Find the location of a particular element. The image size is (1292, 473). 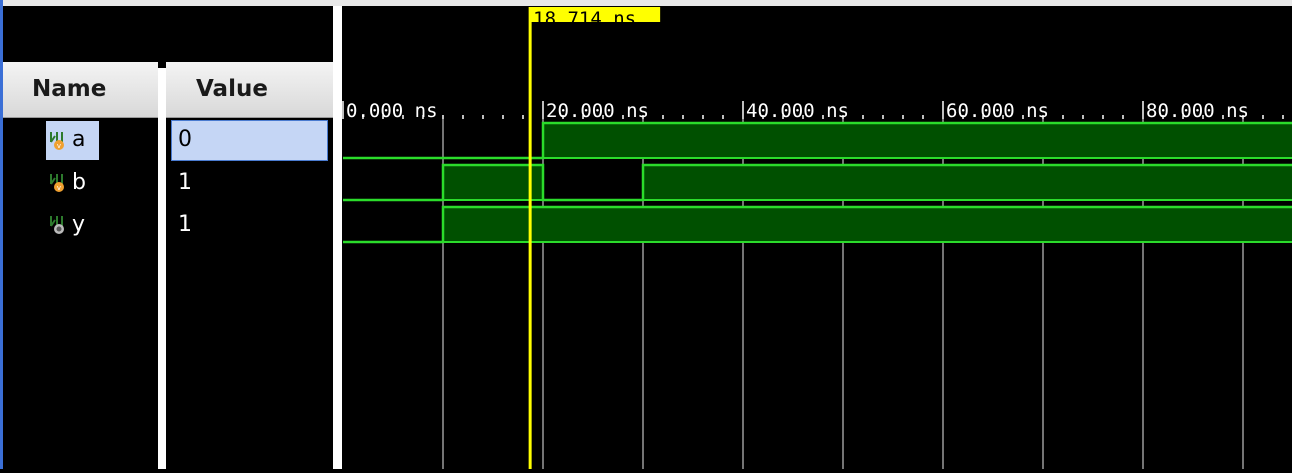

signal-name-a: a is located at coordinates (79, 139).